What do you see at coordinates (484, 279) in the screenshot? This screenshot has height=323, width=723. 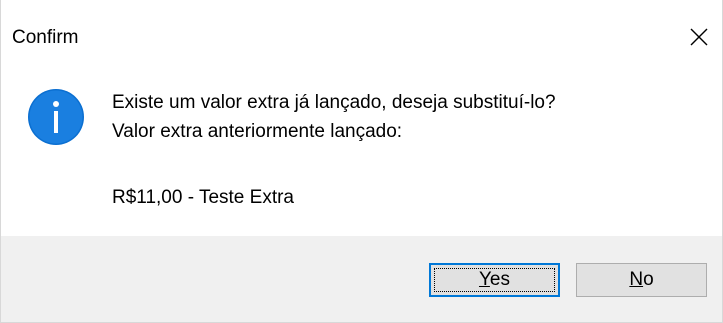 I see `yes-accelerator: Y` at bounding box center [484, 279].